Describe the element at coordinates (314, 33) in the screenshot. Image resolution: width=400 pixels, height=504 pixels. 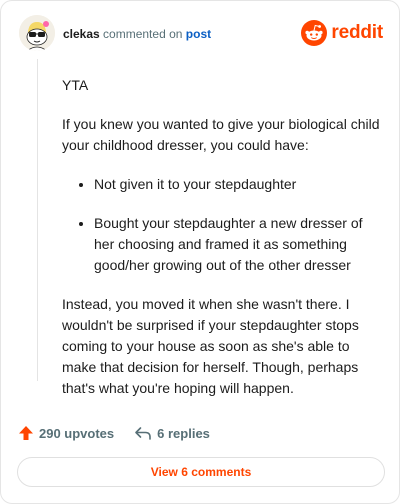
I see `reddit-snoo-icon` at that location.